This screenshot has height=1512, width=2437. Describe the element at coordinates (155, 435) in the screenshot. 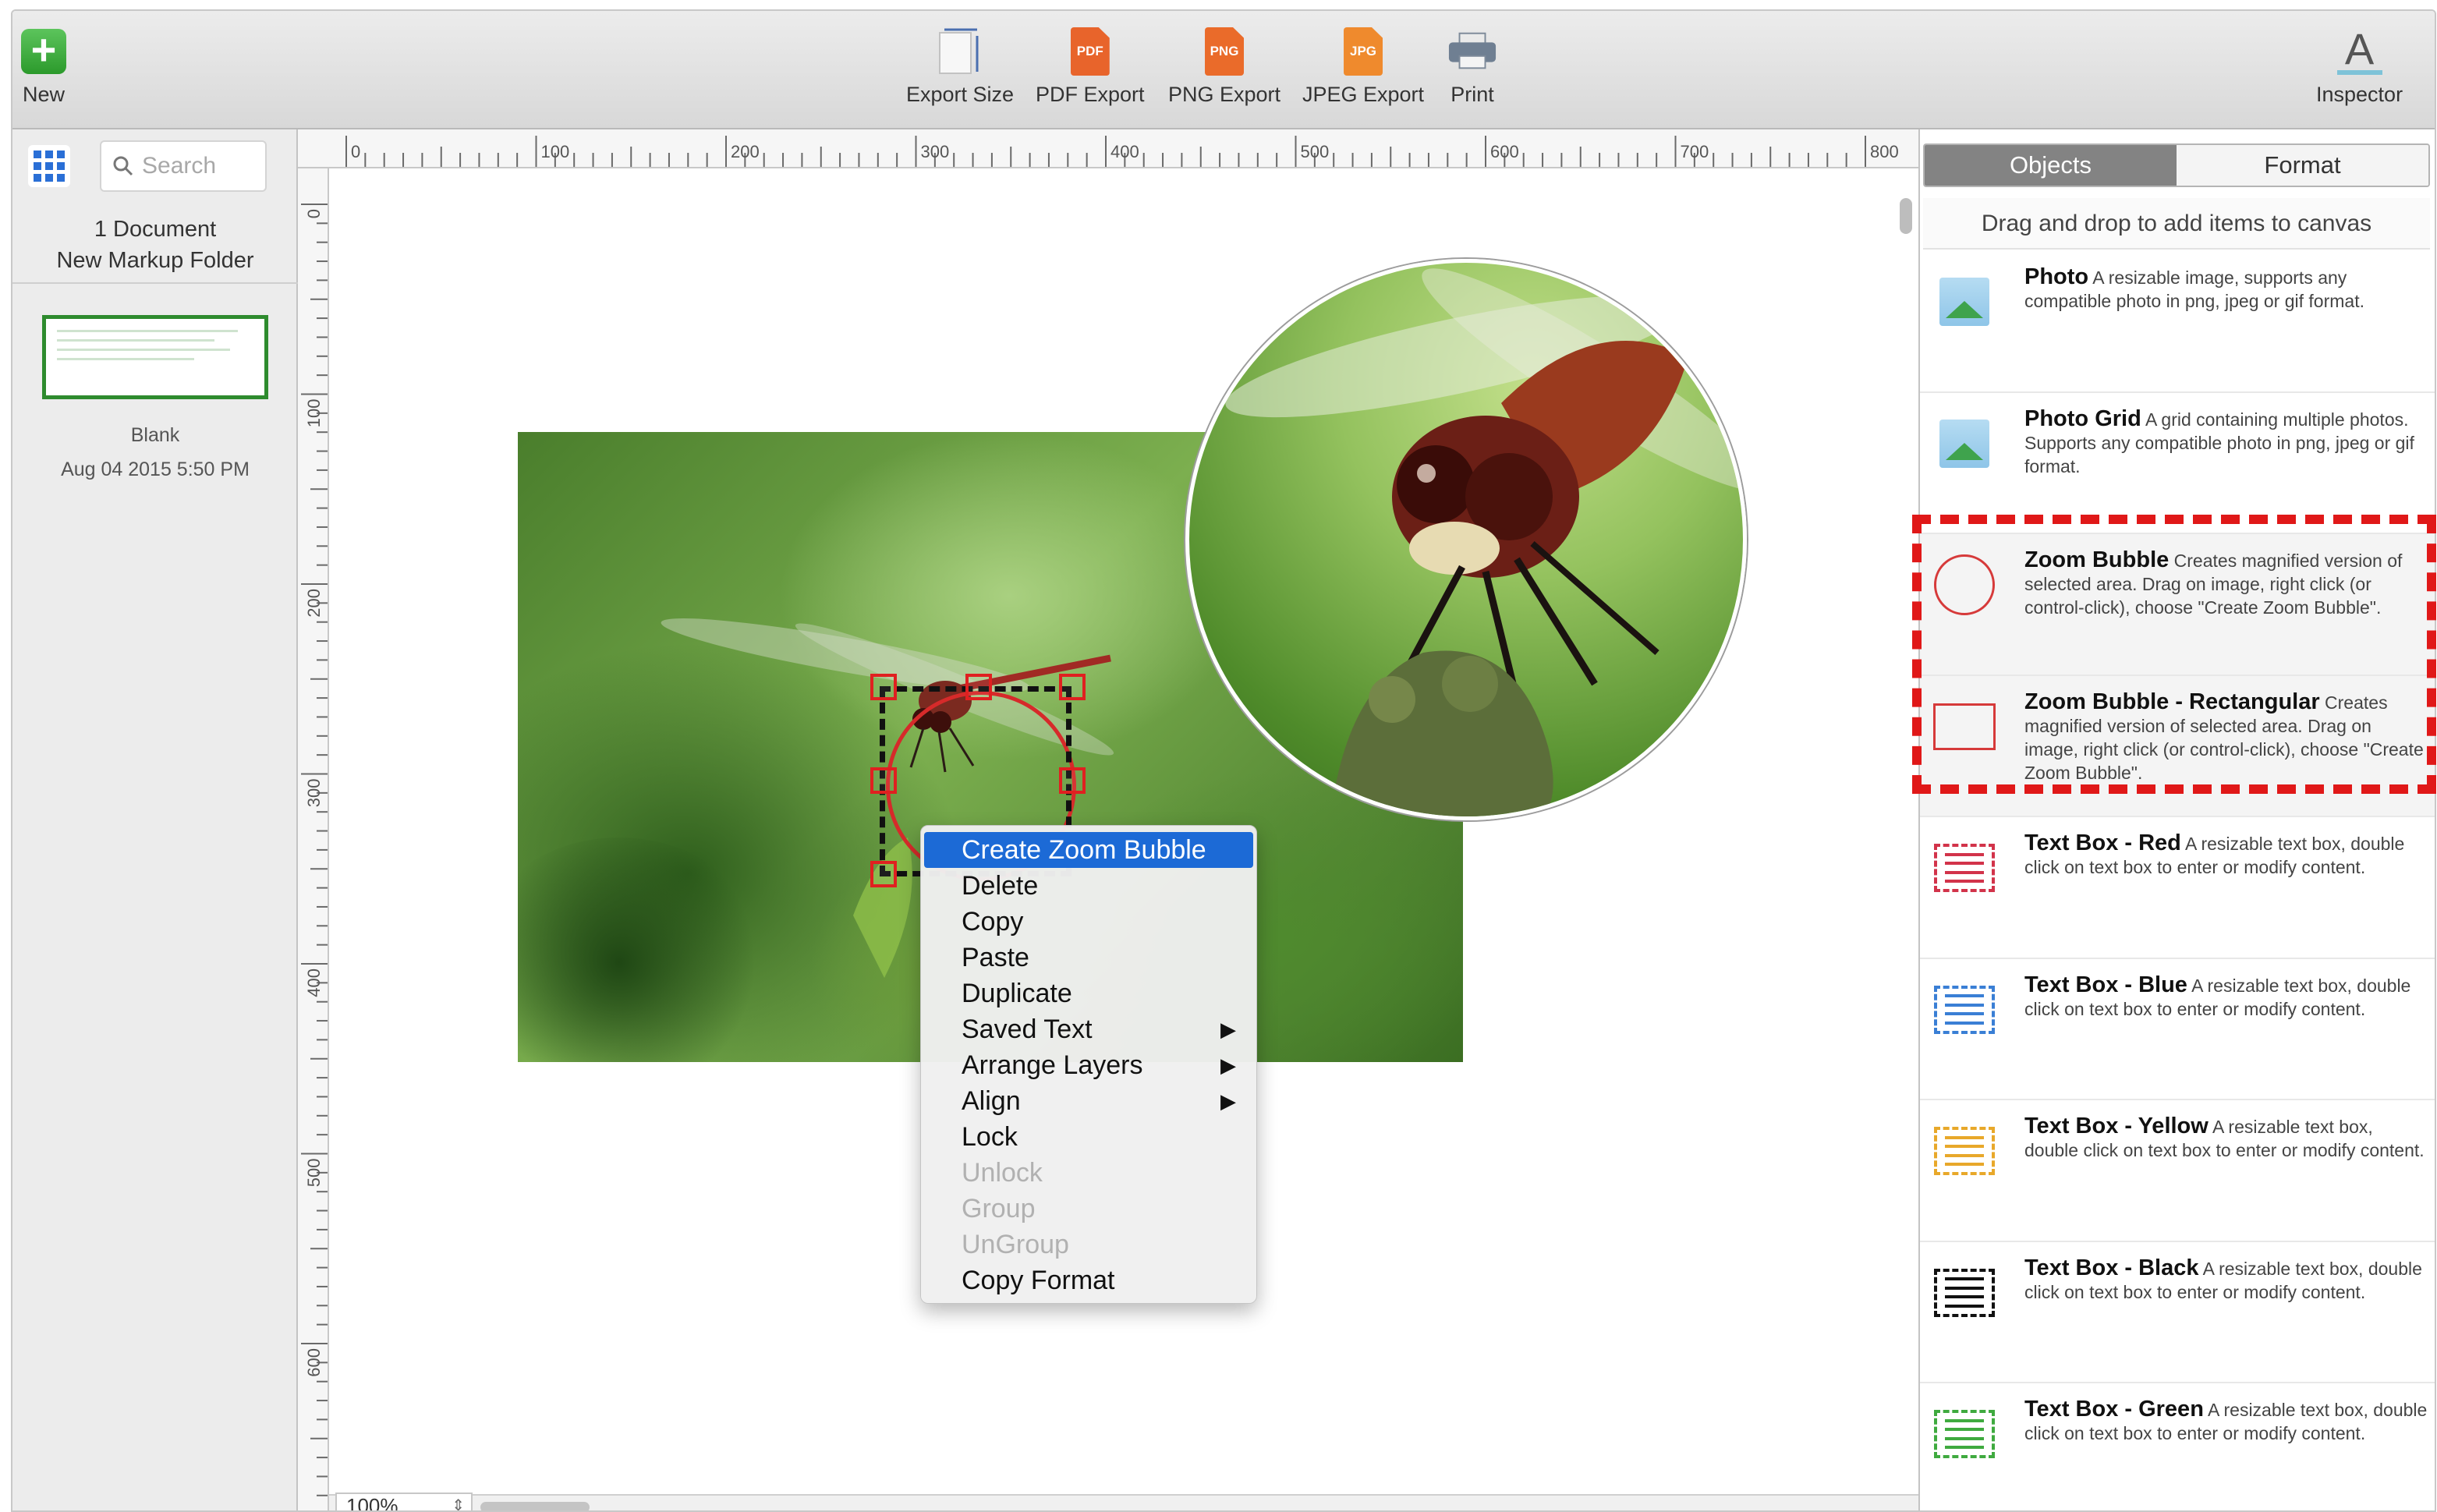

I see `document-name: Blank` at that location.